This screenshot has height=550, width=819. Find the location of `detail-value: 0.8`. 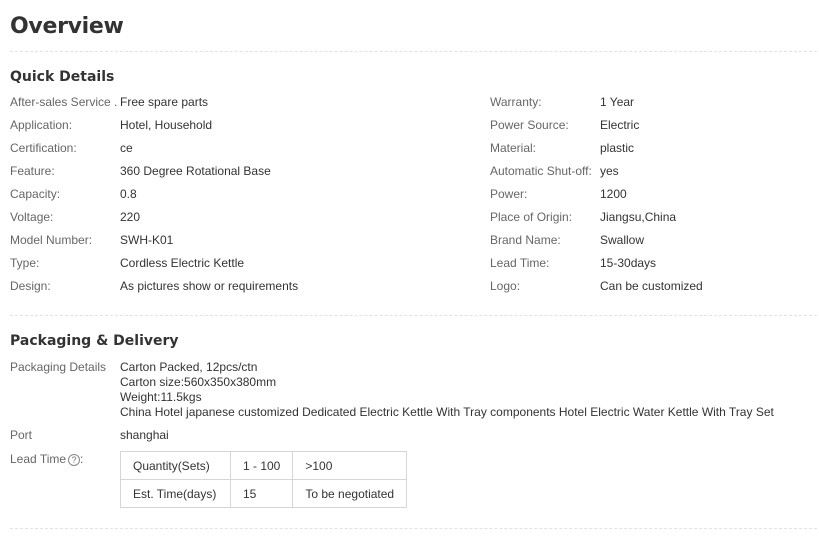

detail-value: 0.8 is located at coordinates (128, 194).